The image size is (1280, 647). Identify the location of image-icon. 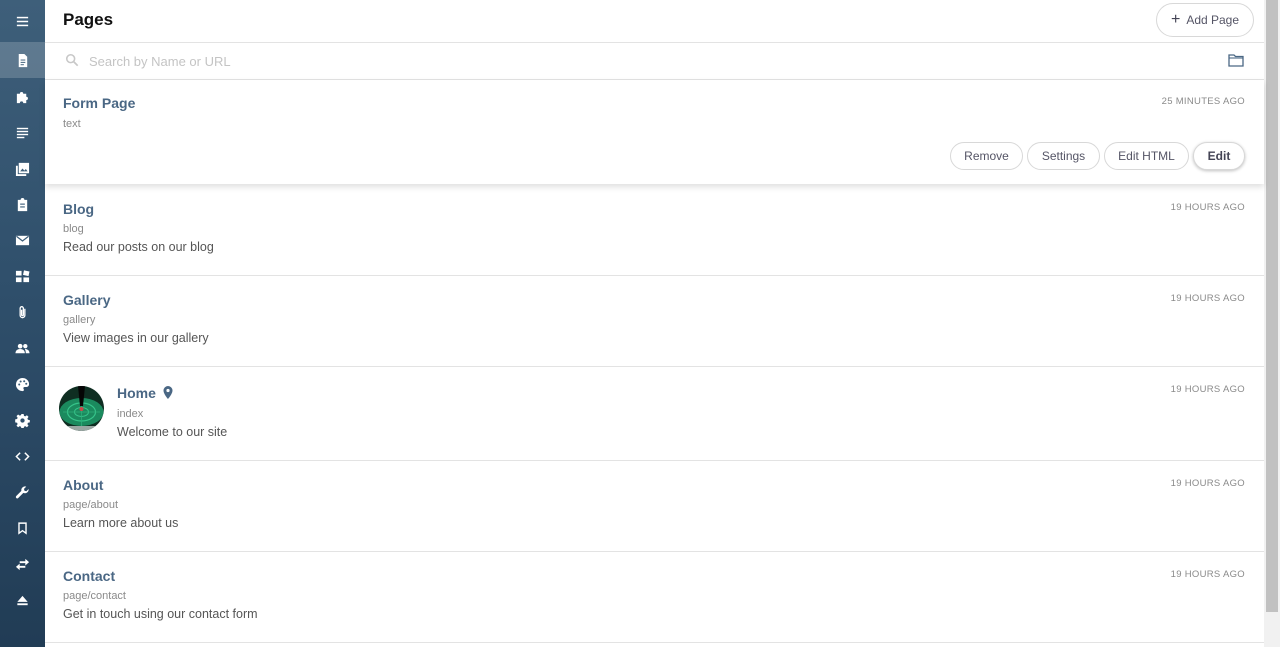
(22, 169).